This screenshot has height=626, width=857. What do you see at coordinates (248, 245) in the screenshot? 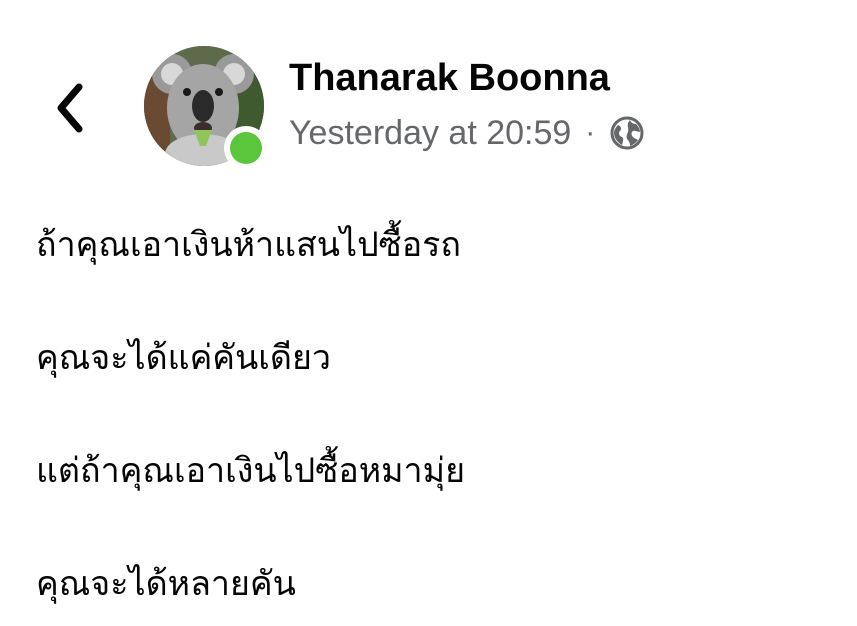
I see `post-line: ถ้าคุณเอาเงินห้าแสนไปซื้อรถ` at bounding box center [248, 245].